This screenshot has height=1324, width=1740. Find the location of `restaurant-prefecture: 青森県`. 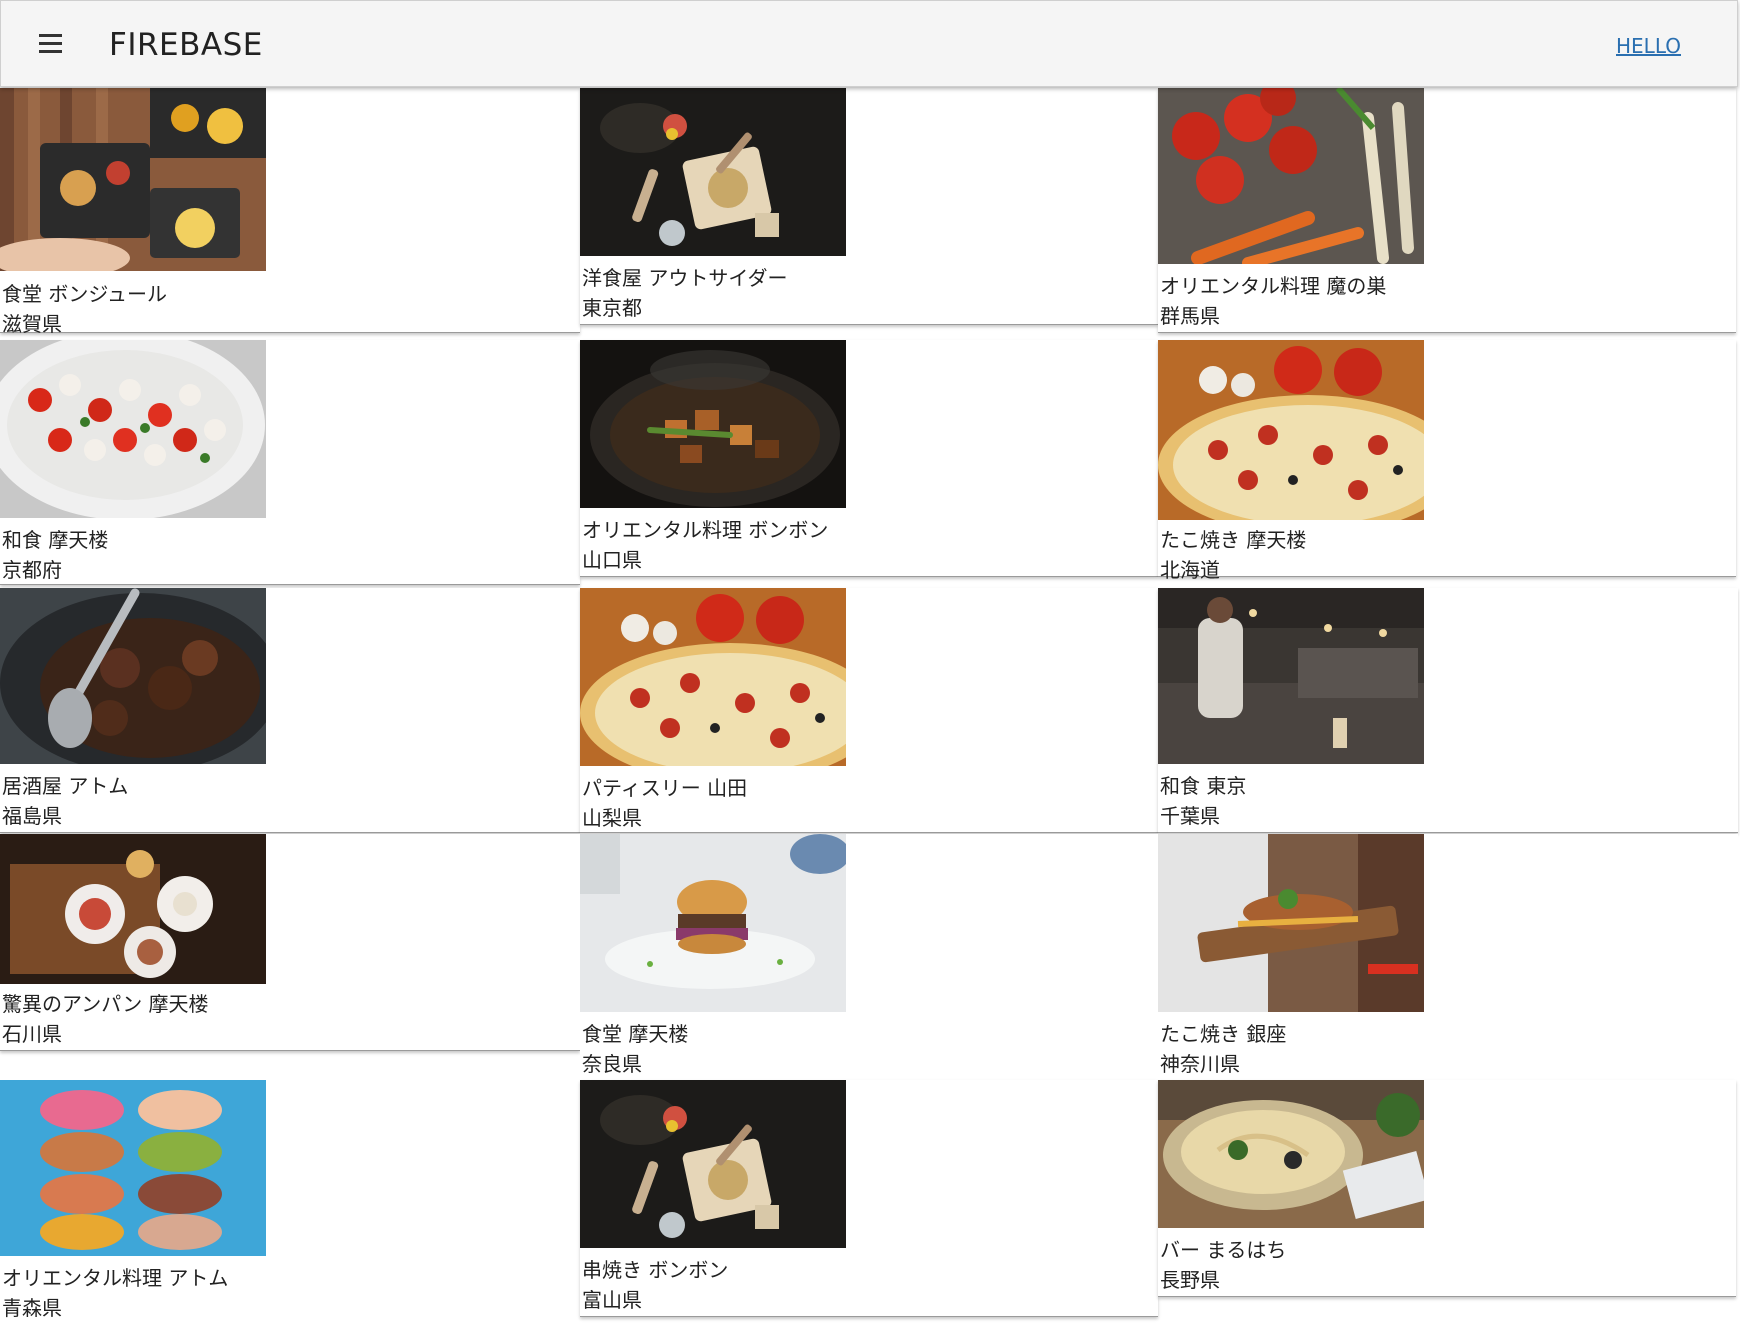

restaurant-prefecture: 青森県 is located at coordinates (32, 1308).